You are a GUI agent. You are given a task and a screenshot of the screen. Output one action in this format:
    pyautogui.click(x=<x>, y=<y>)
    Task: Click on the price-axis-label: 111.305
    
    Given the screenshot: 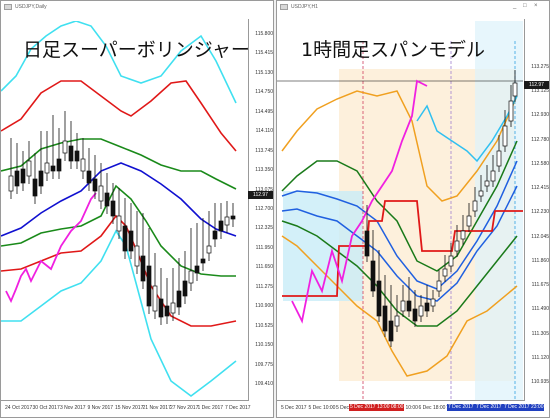 What is the action you would take?
    pyautogui.click(x=540, y=333)
    